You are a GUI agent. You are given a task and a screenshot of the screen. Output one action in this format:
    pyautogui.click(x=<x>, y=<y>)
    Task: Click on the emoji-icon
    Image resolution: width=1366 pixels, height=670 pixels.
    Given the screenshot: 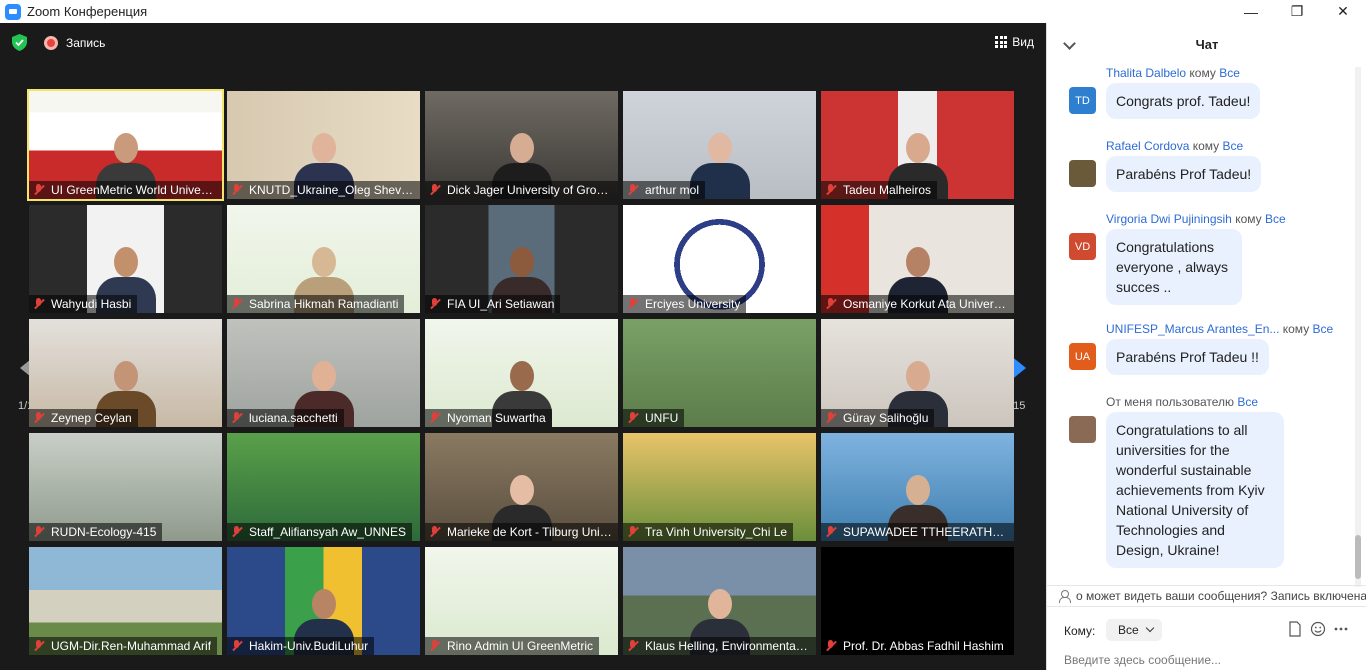 What is the action you would take?
    pyautogui.click(x=1318, y=629)
    